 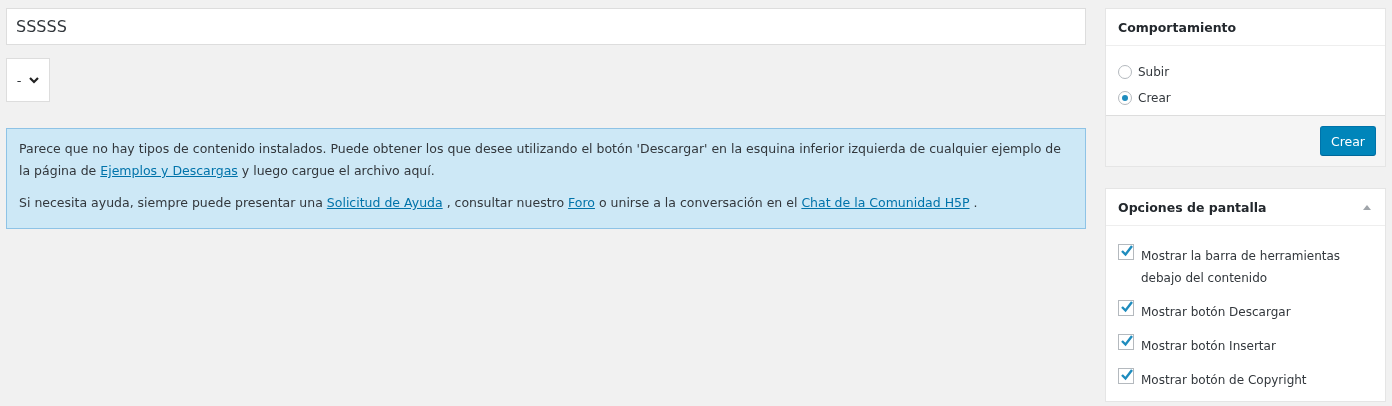 I want to click on link: Solicitud de Ayuda, so click(x=384, y=202).